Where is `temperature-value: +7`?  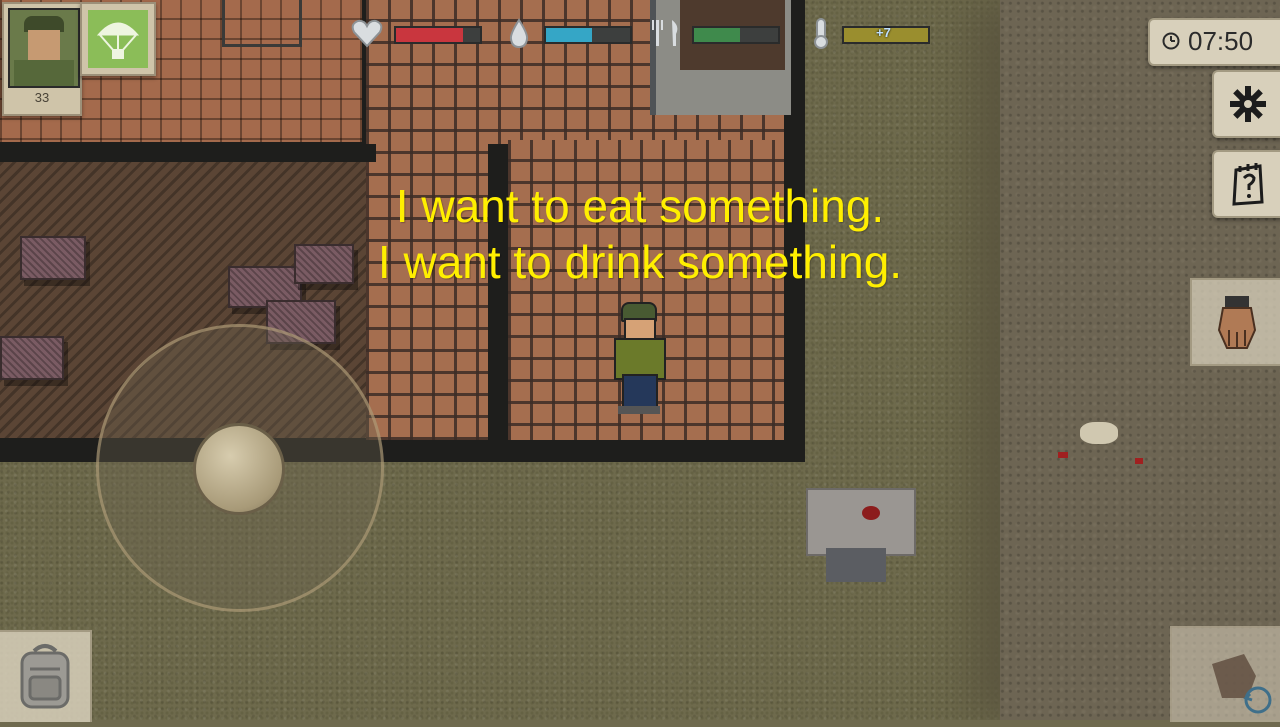 temperature-value: +7 is located at coordinates (883, 32).